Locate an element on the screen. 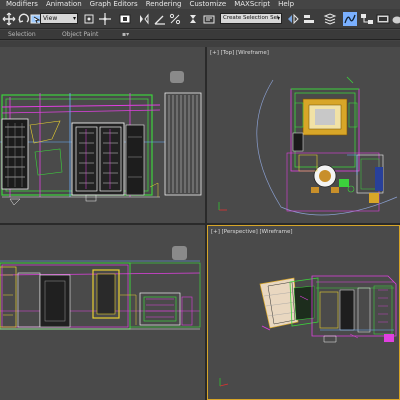 The width and height of the screenshot is (400, 400). move-icon is located at coordinates (9, 19).